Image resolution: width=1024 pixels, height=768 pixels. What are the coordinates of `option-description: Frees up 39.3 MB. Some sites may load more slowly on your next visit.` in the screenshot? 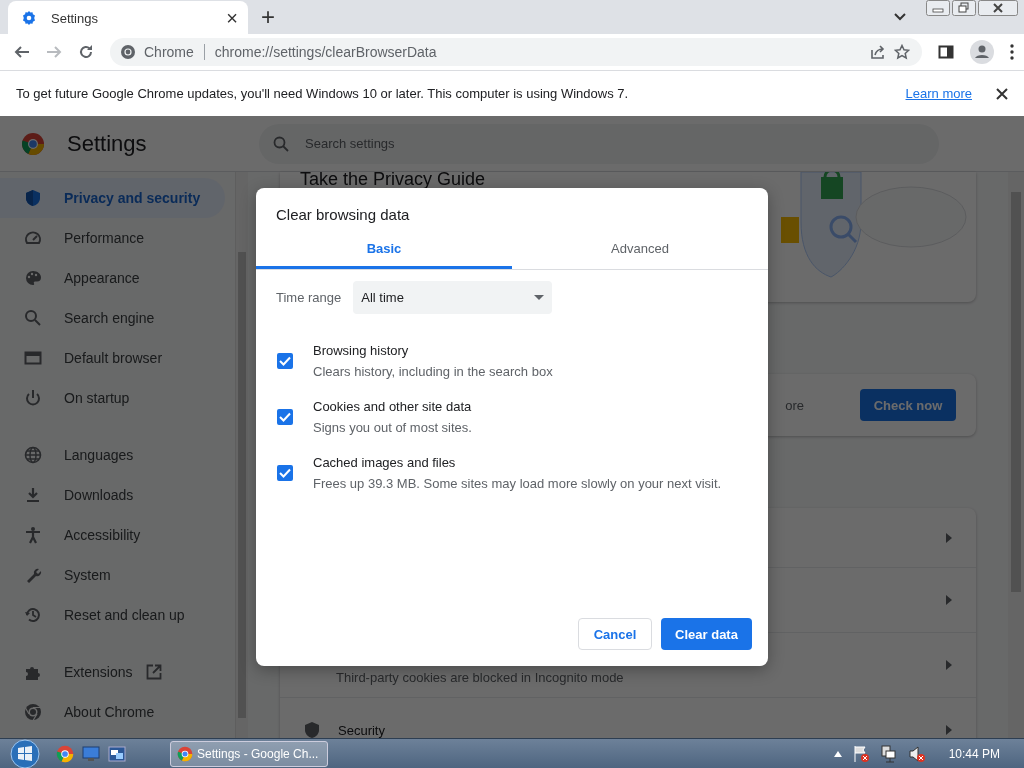 It's located at (517, 483).